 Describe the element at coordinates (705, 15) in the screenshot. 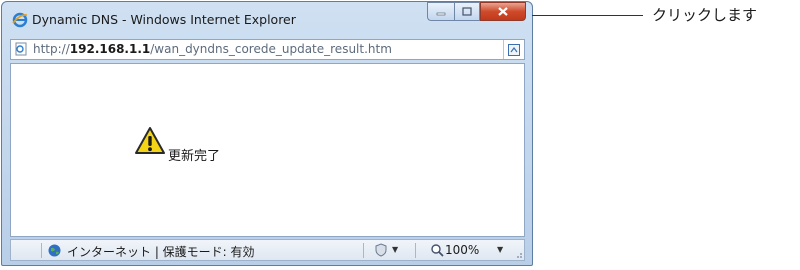

I see `callout-label: クリックします` at that location.